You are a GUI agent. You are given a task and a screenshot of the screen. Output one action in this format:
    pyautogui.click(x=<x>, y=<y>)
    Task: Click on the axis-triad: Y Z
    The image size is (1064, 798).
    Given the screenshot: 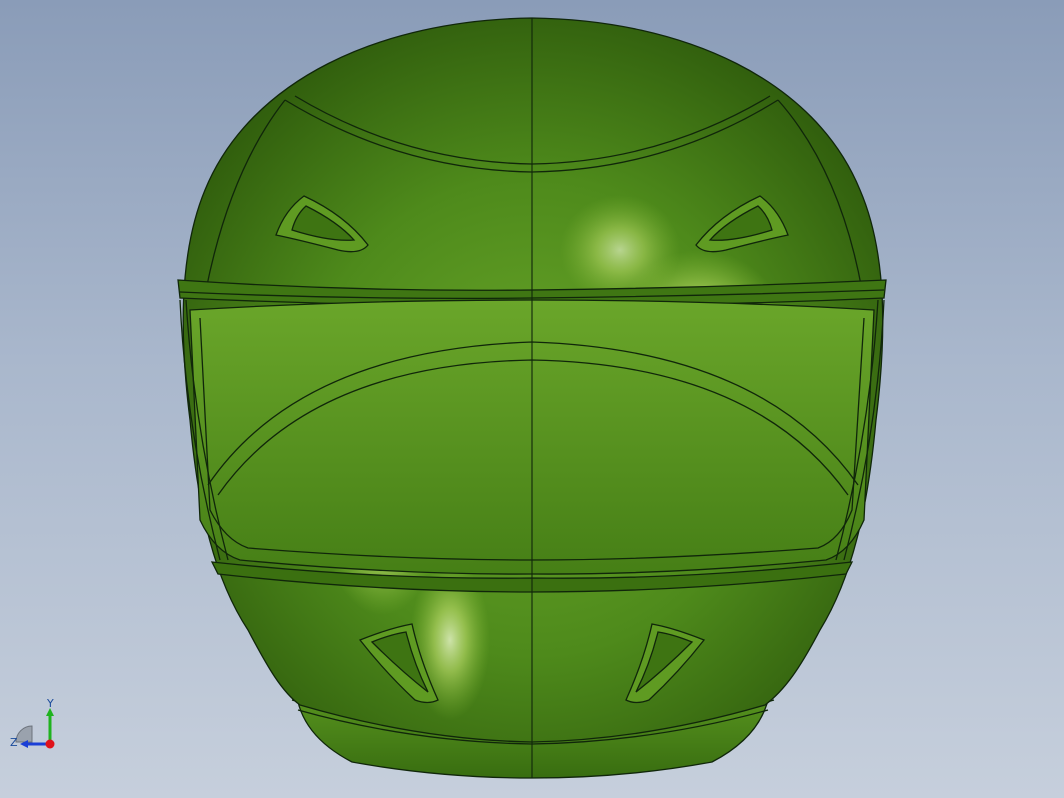 What is the action you would take?
    pyautogui.click(x=32, y=723)
    